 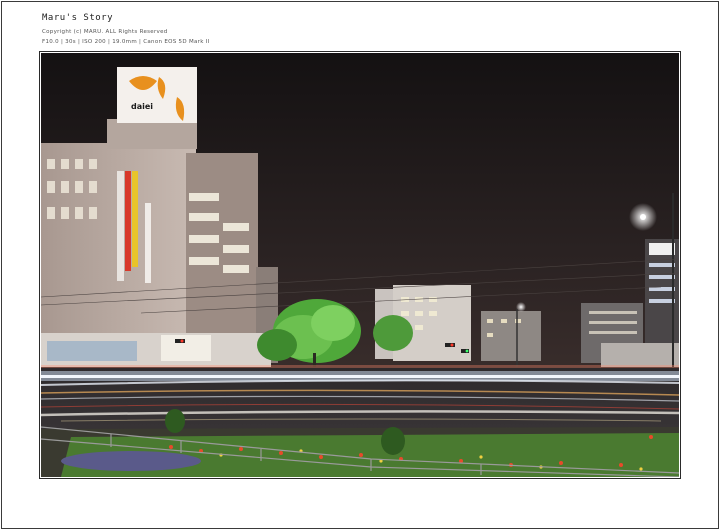 What do you see at coordinates (78, 18) in the screenshot?
I see `blog-title: Maru's Story` at bounding box center [78, 18].